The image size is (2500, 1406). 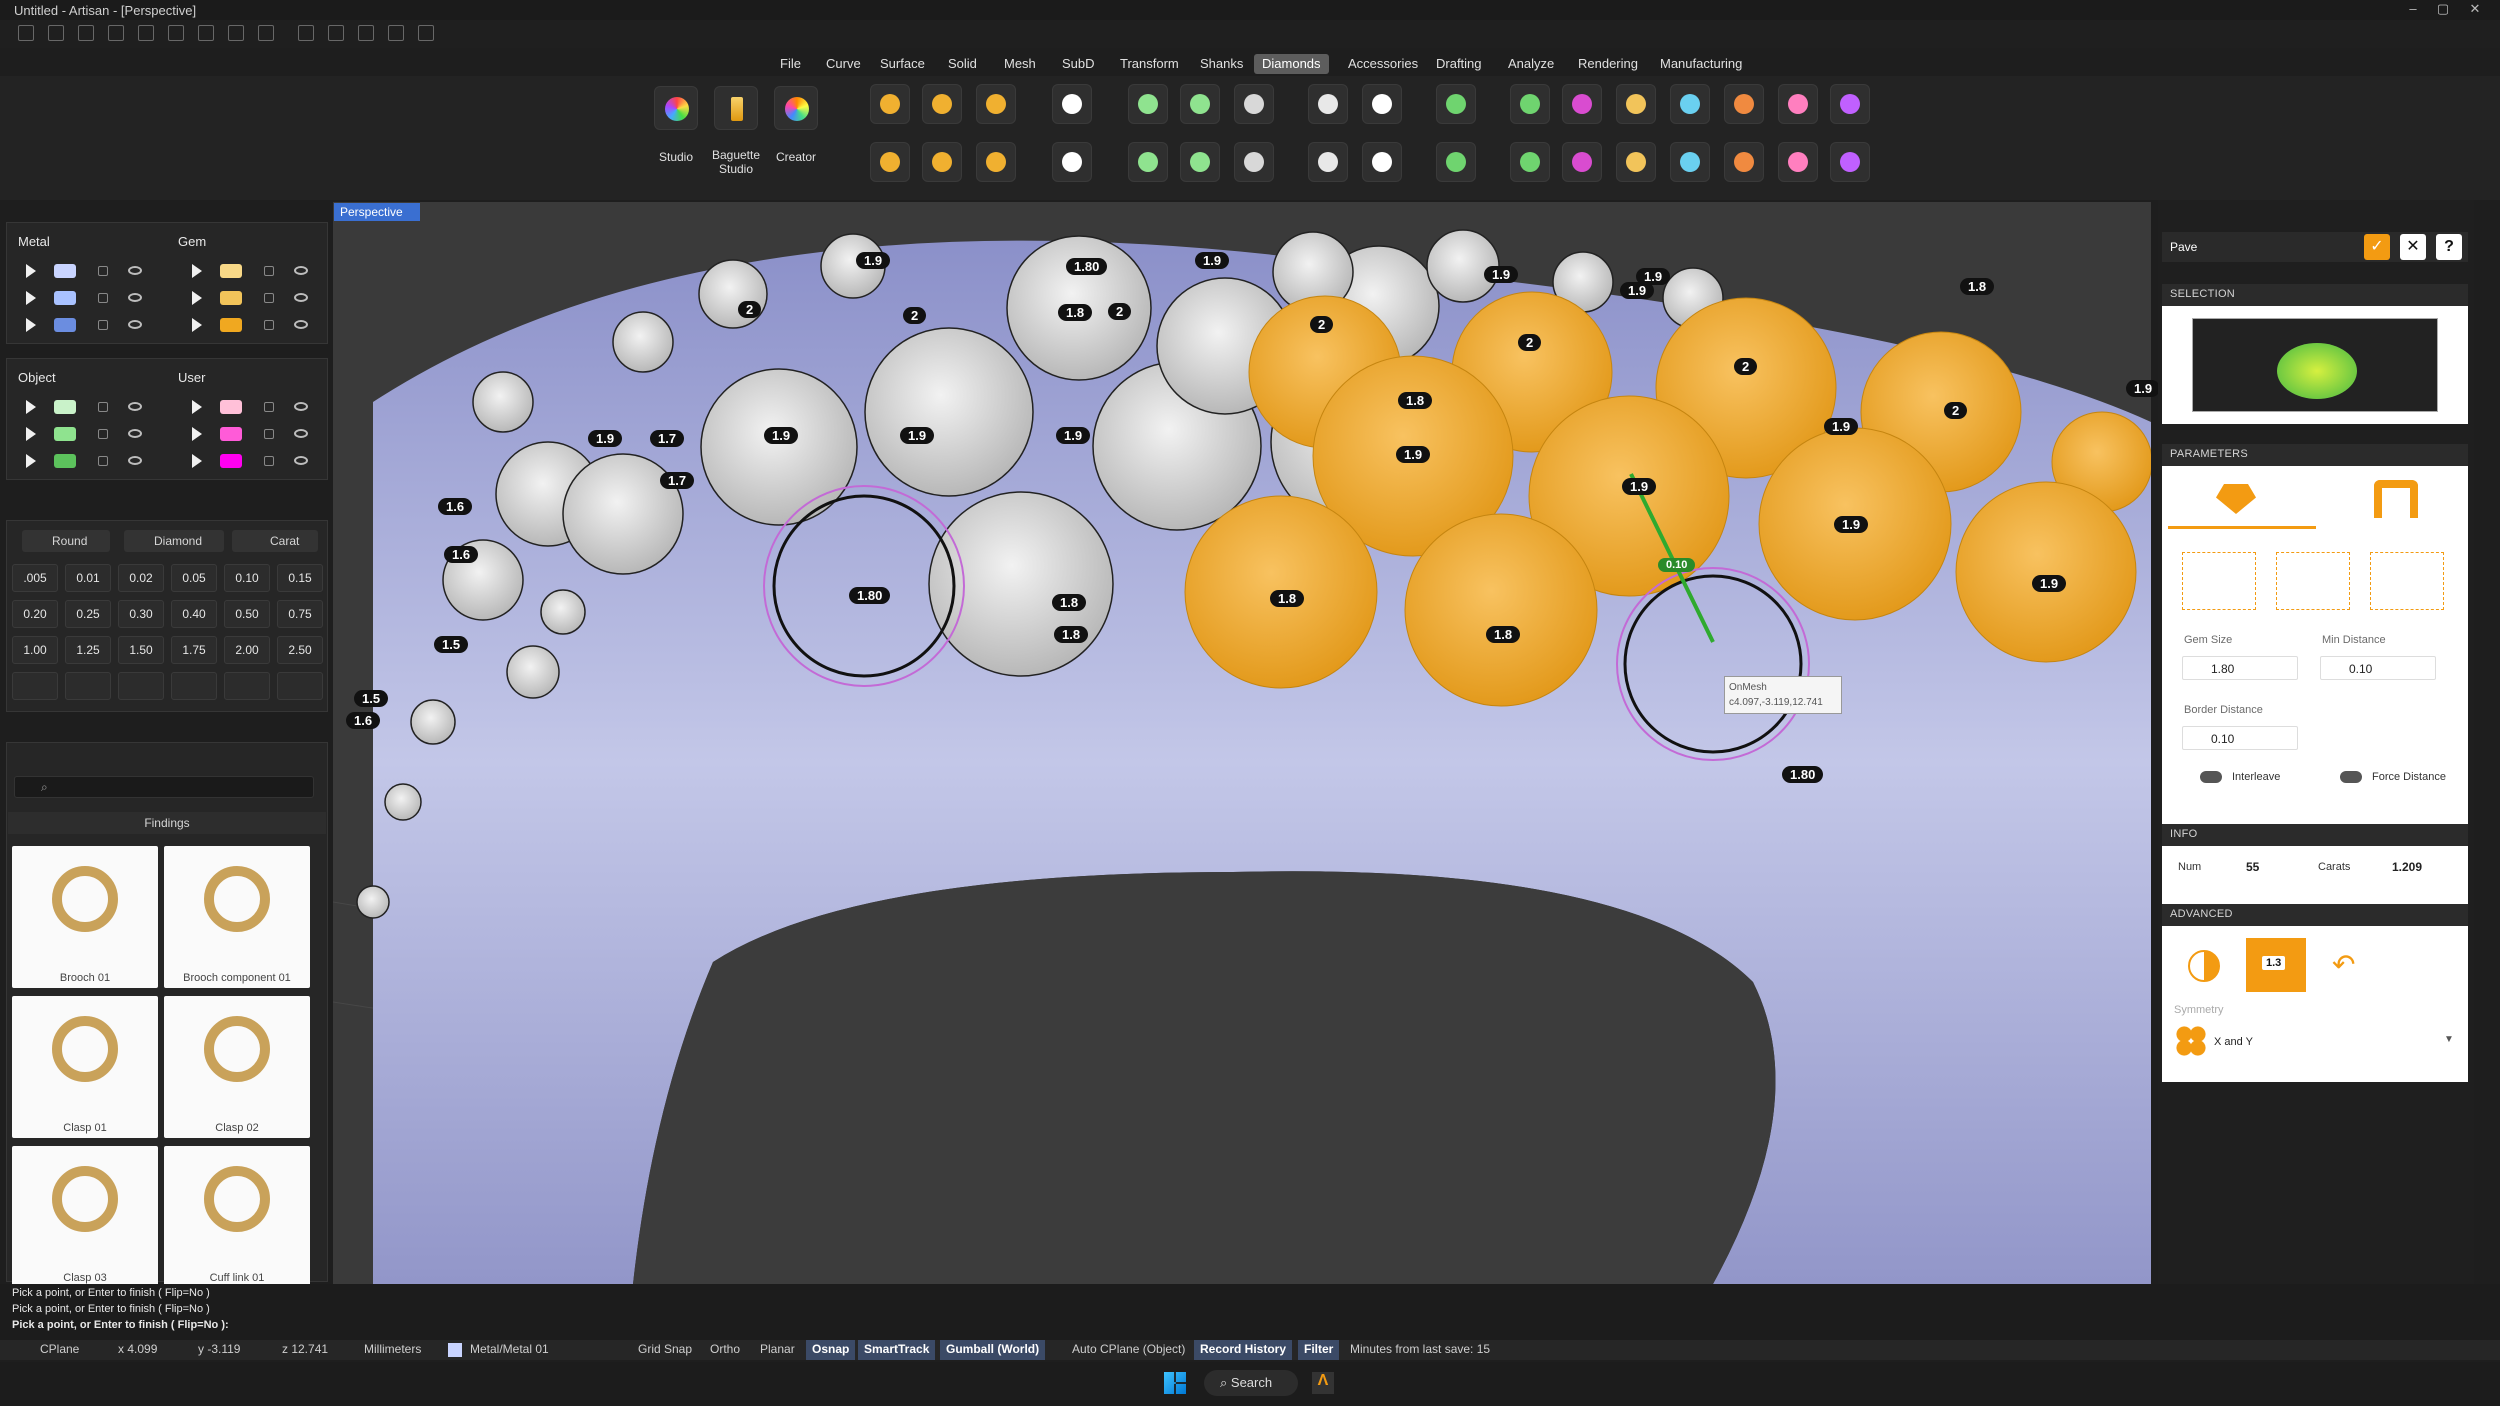 I want to click on chevron-down-icon: ▼, so click(x=2449, y=1039).